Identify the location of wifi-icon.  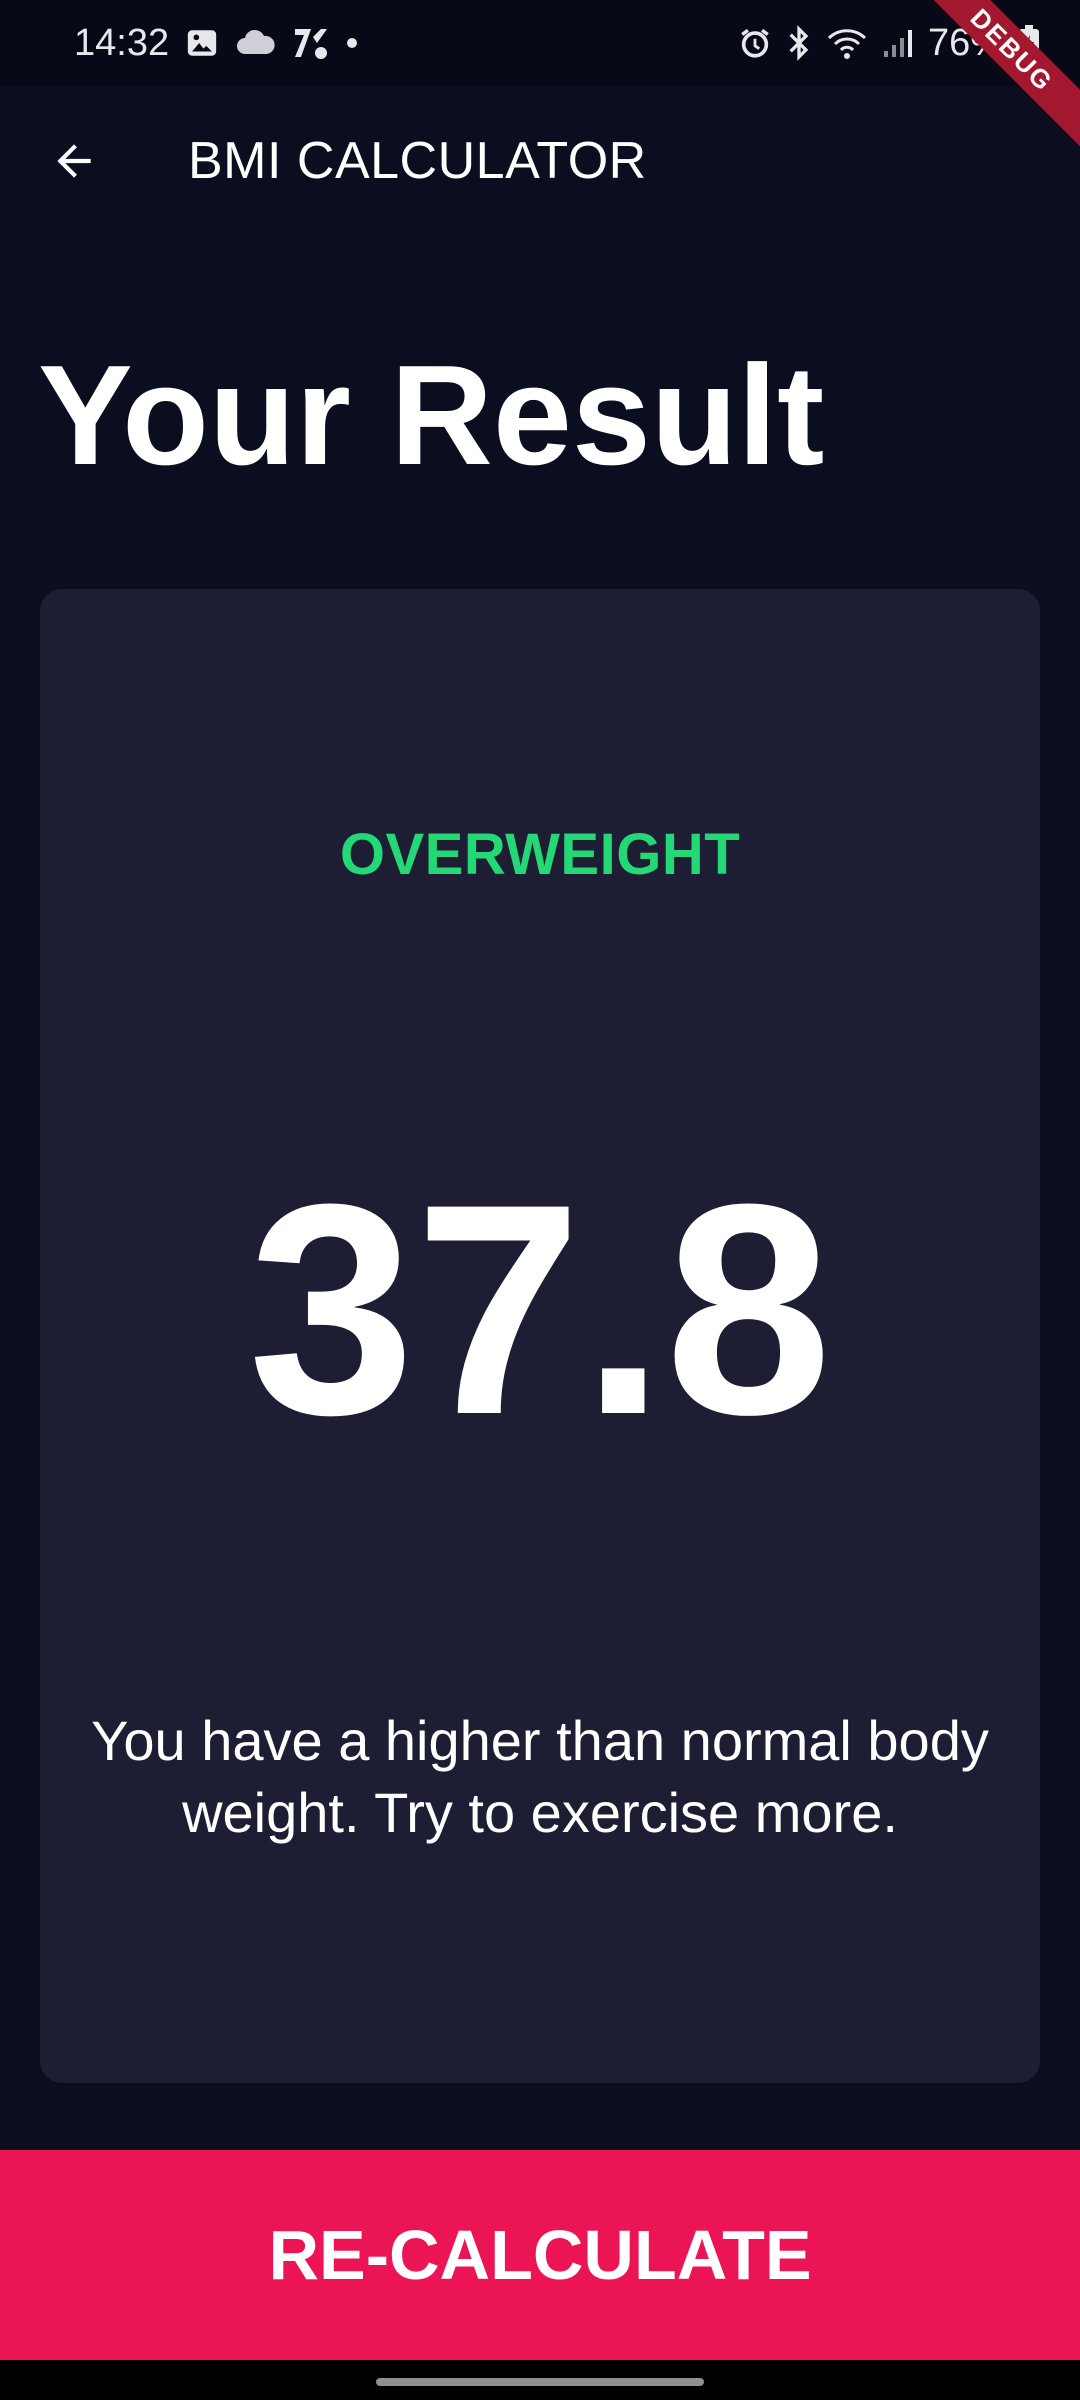
(847, 43).